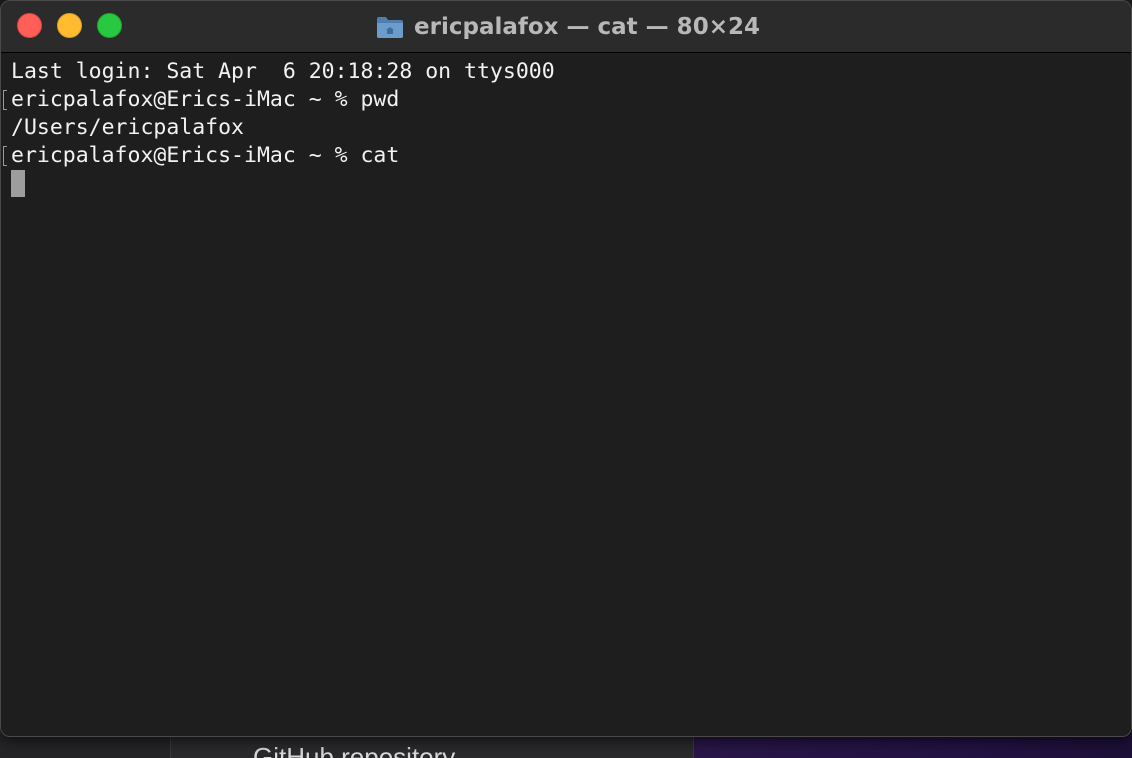  Describe the element at coordinates (390, 27) in the screenshot. I see `folder-icon` at that location.